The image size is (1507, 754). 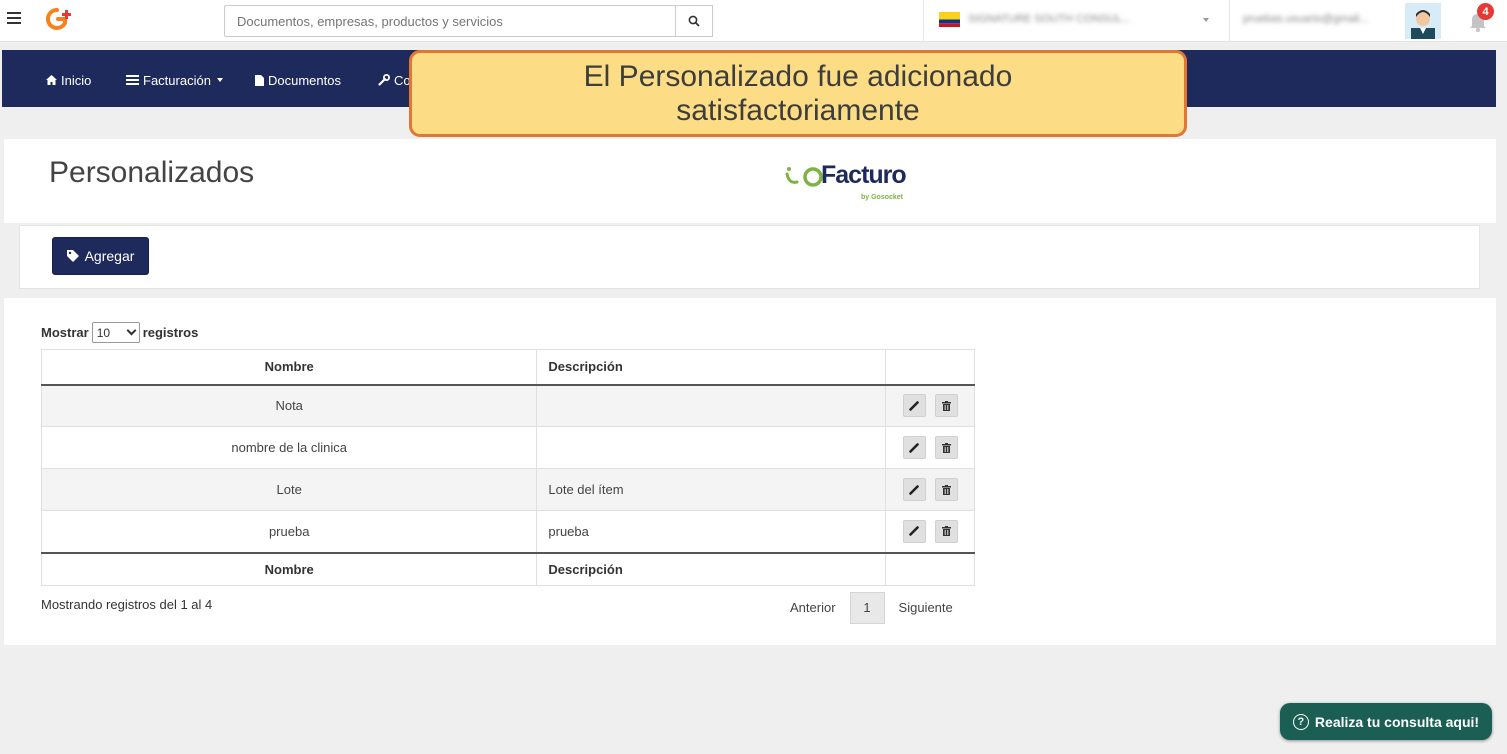 What do you see at coordinates (384, 80) in the screenshot?
I see `wrench-icon` at bounding box center [384, 80].